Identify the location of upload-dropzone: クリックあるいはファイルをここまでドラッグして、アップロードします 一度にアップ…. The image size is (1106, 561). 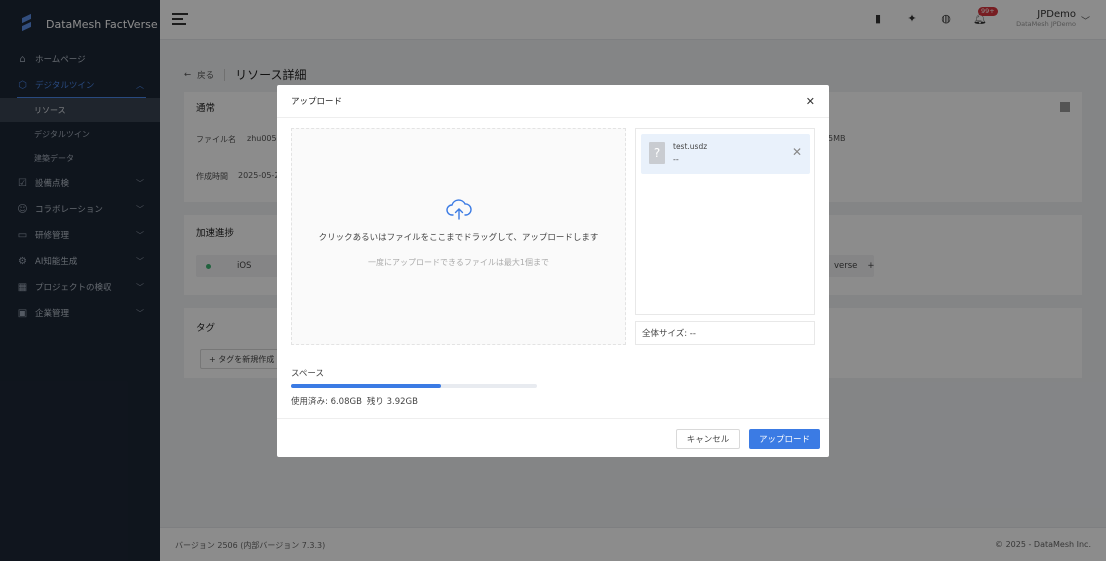
(458, 236).